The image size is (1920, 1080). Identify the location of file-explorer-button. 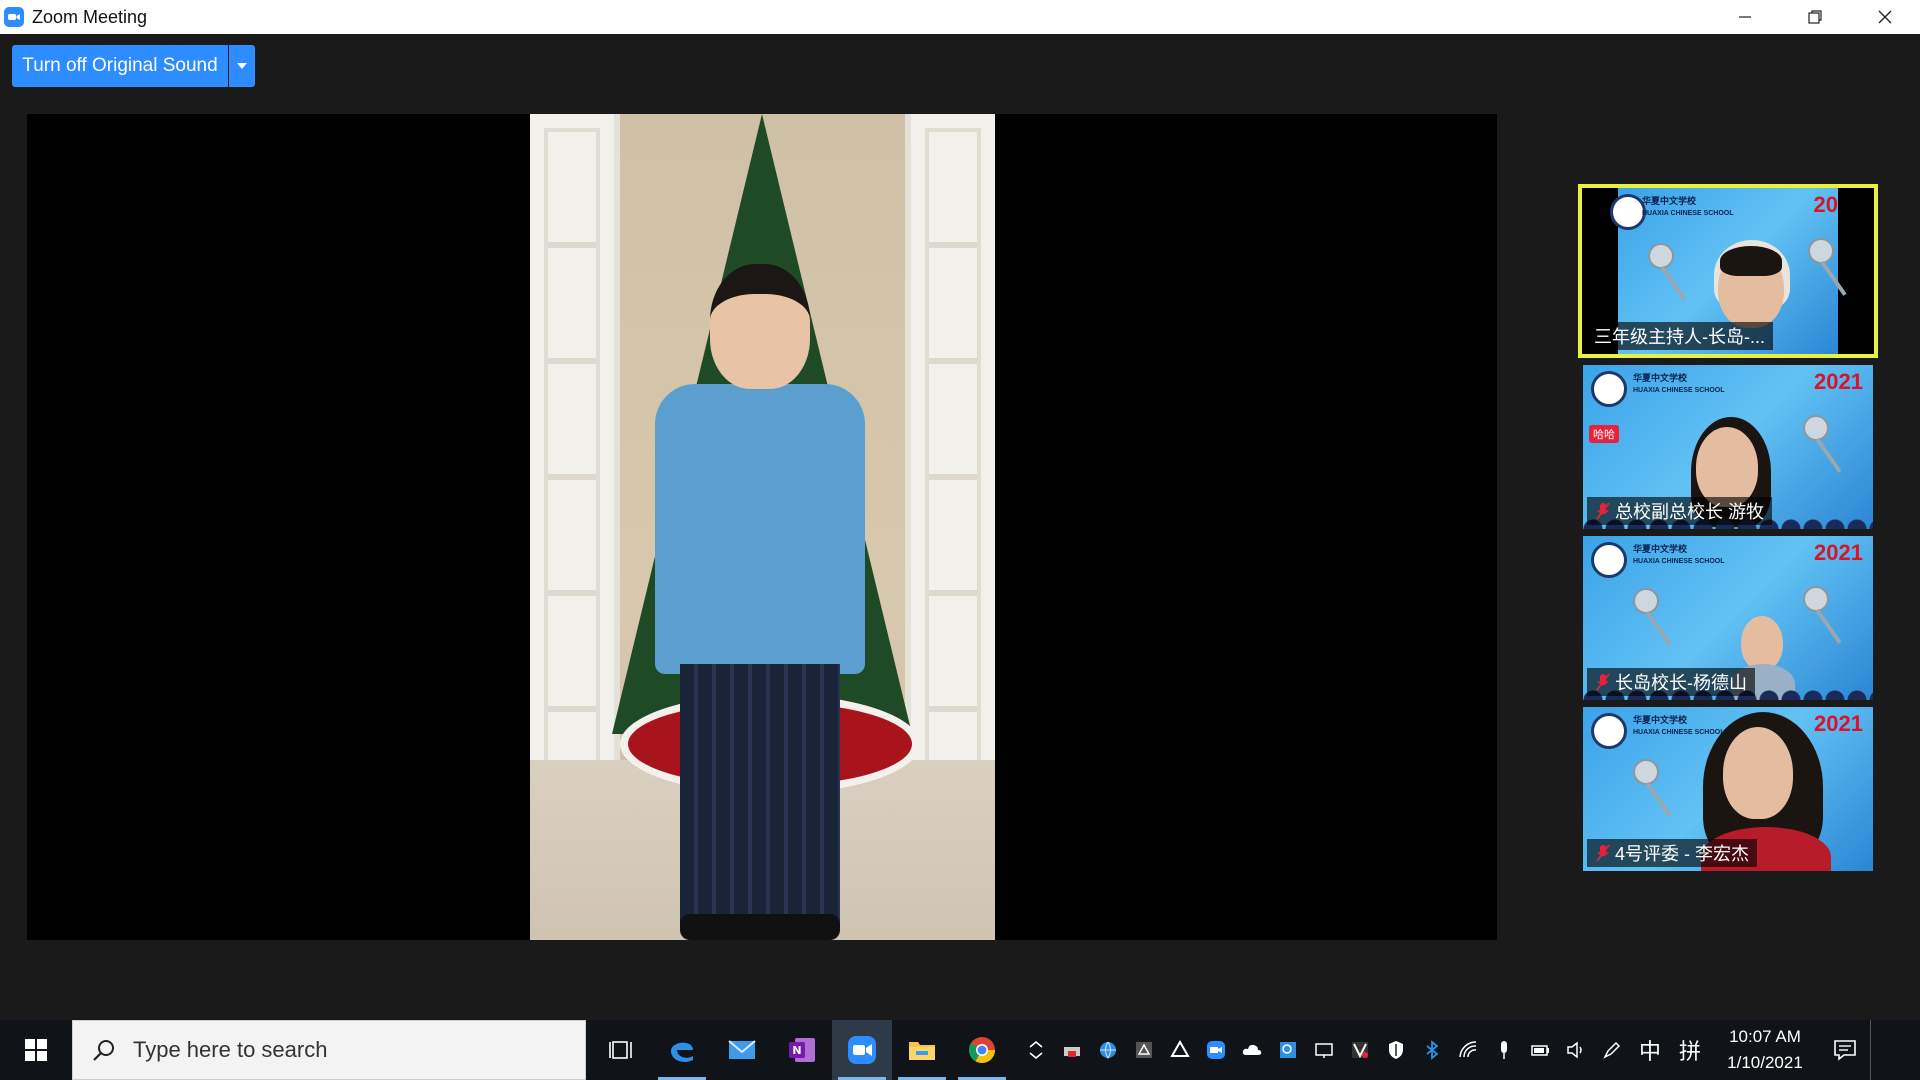
(922, 1050).